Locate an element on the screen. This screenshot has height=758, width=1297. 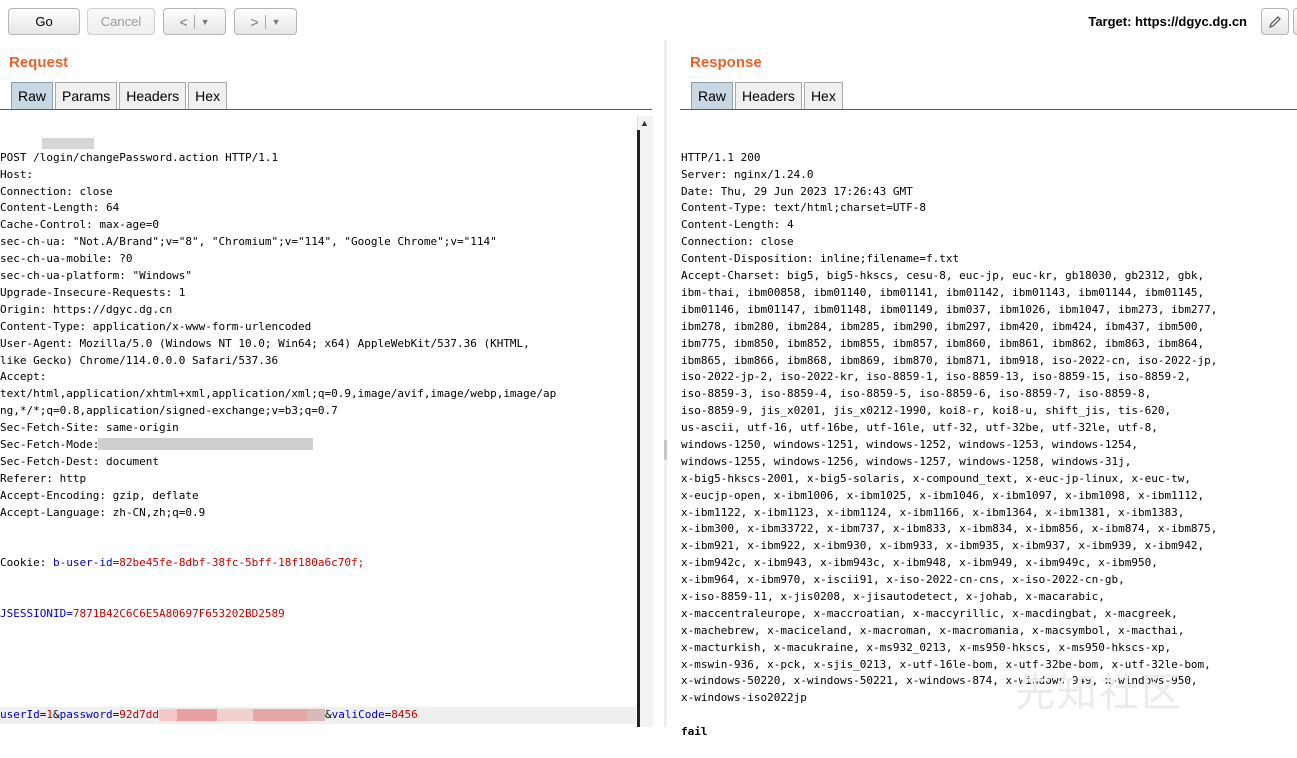
edit-target-button is located at coordinates (1275, 21).